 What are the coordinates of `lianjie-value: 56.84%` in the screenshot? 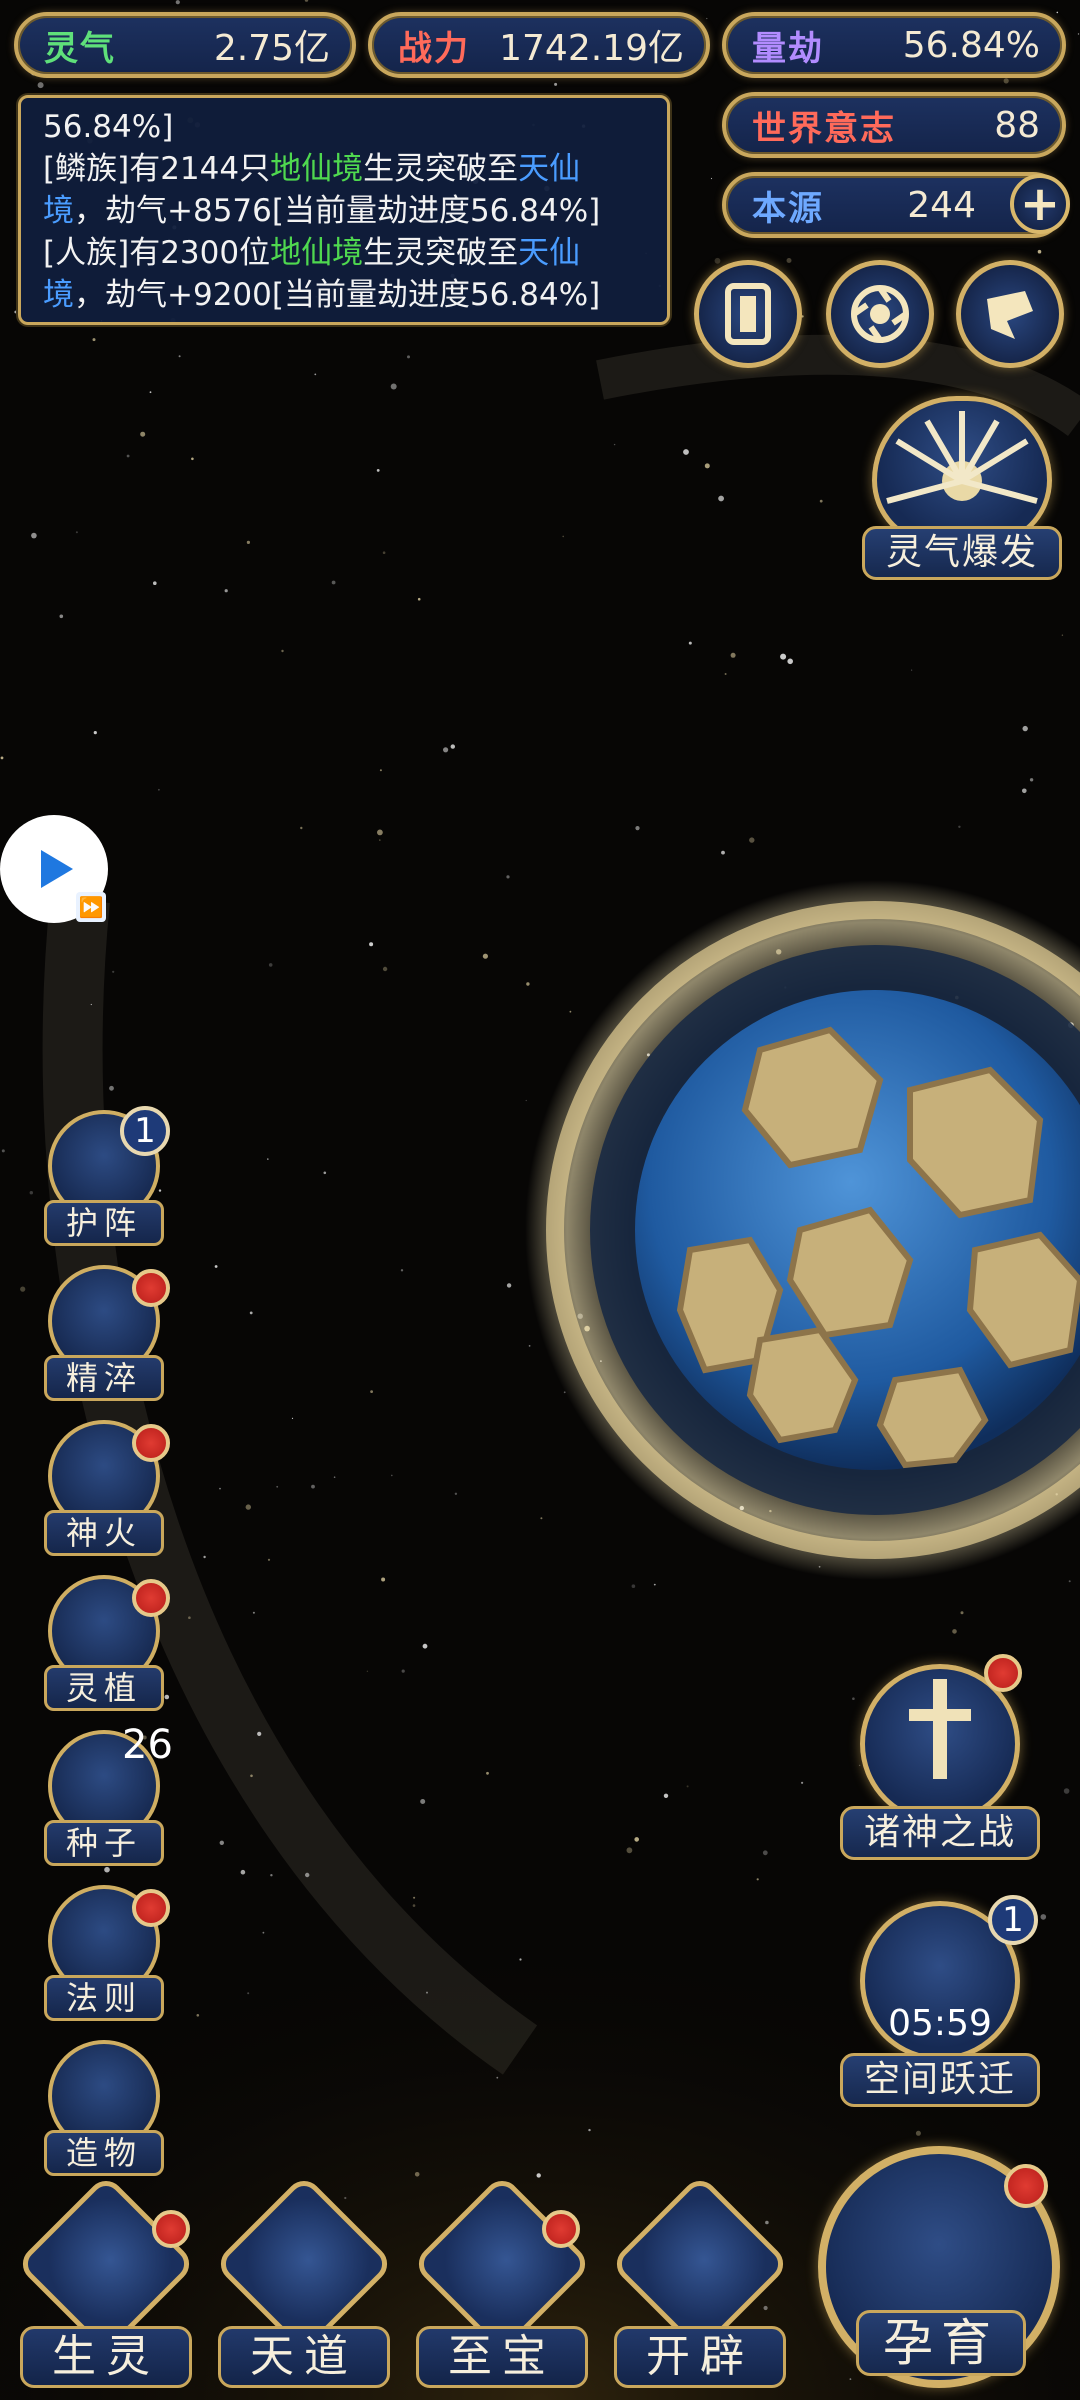 It's located at (971, 45).